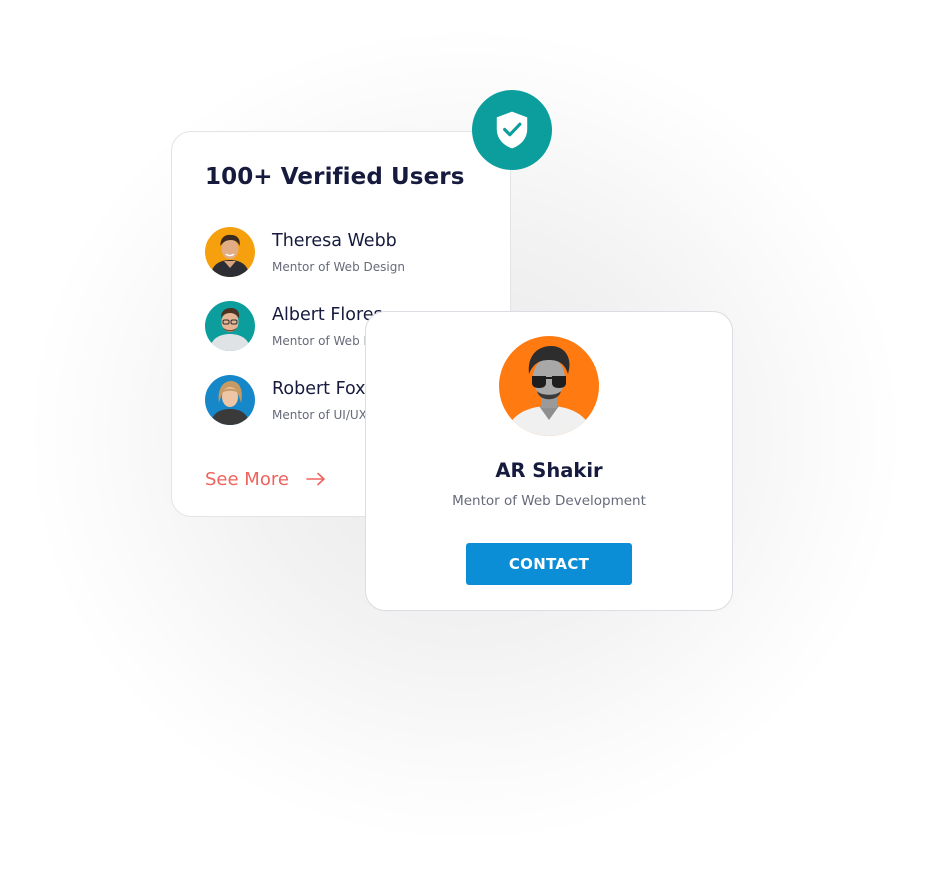 This screenshot has width=928, height=870. I want to click on see-more-link: See More, so click(265, 479).